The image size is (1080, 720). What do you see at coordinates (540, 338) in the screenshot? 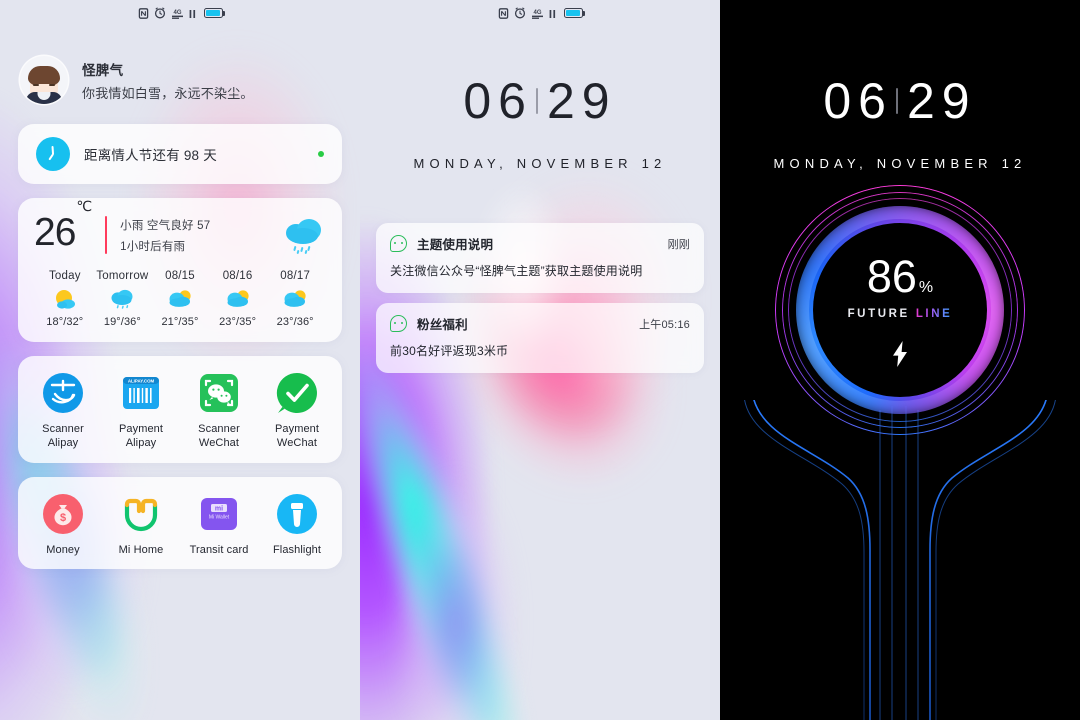
I see `notification-item: 粉丝福利 上午05:16 前30名好评返现3米币` at bounding box center [540, 338].